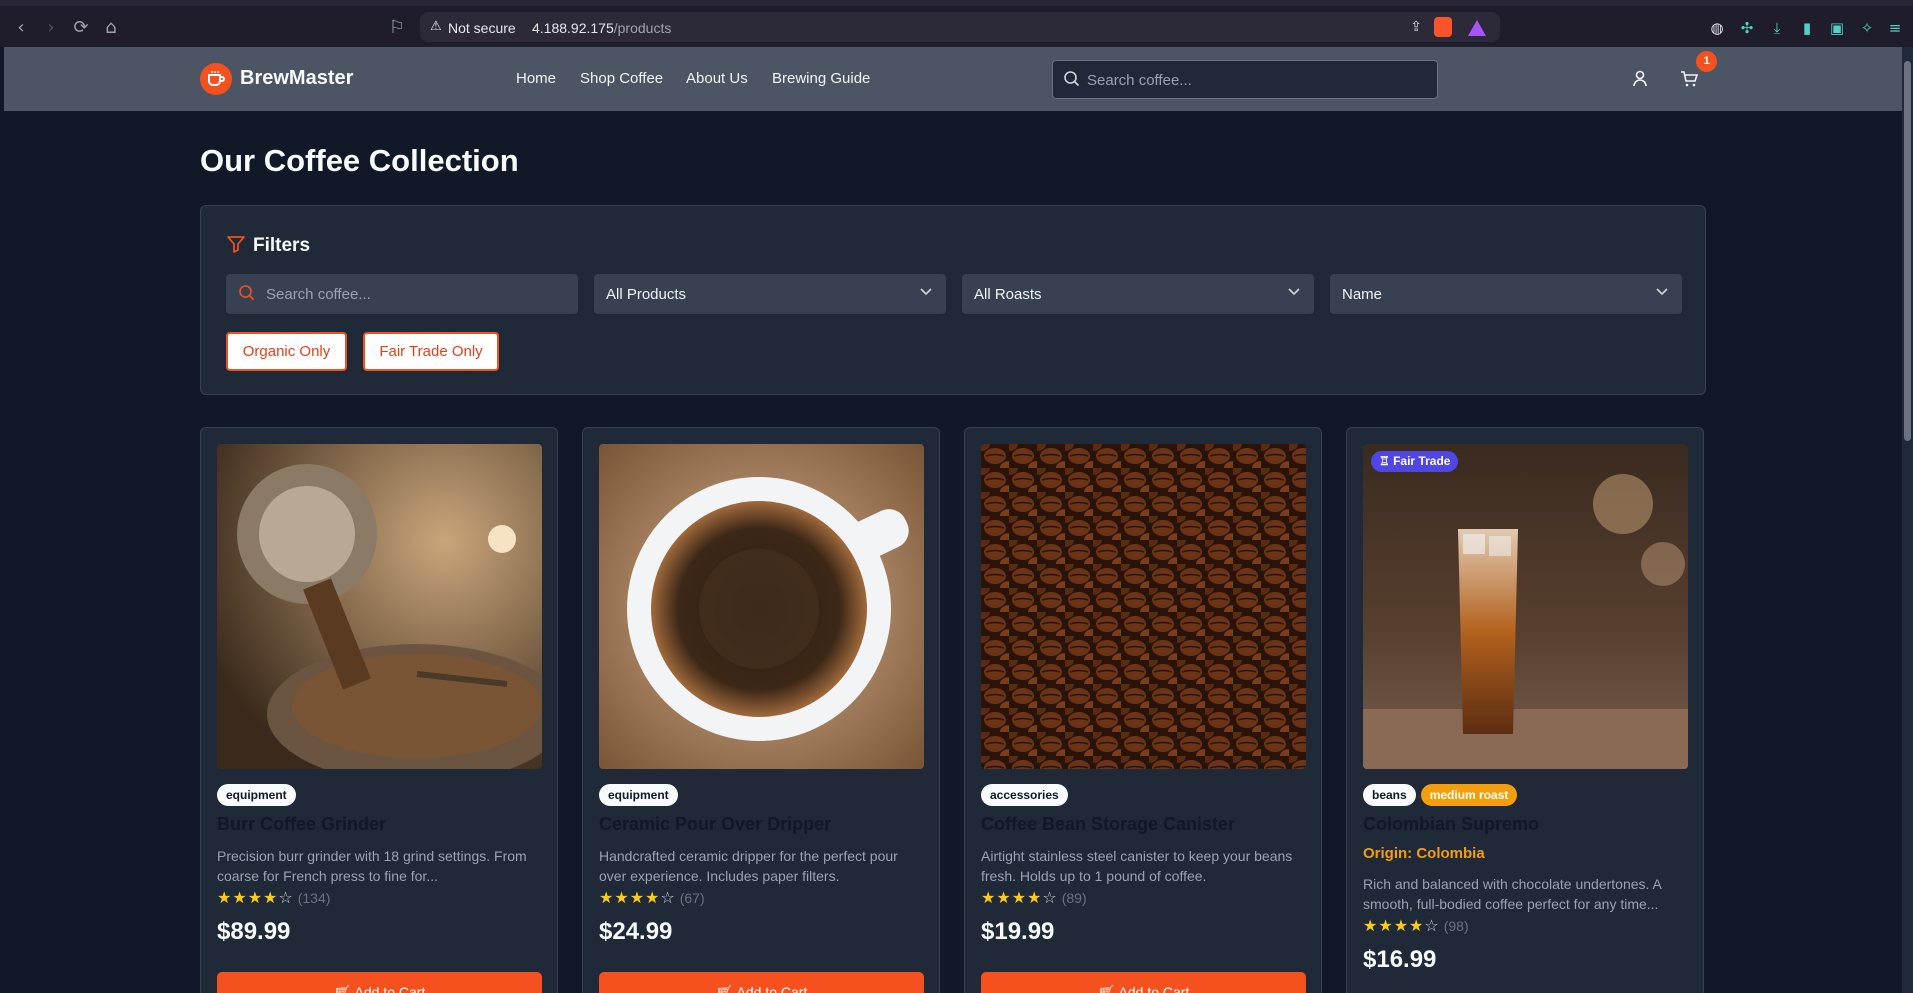 The image size is (1913, 993). Describe the element at coordinates (216, 79) in the screenshot. I see `coffee-logo-icon` at that location.